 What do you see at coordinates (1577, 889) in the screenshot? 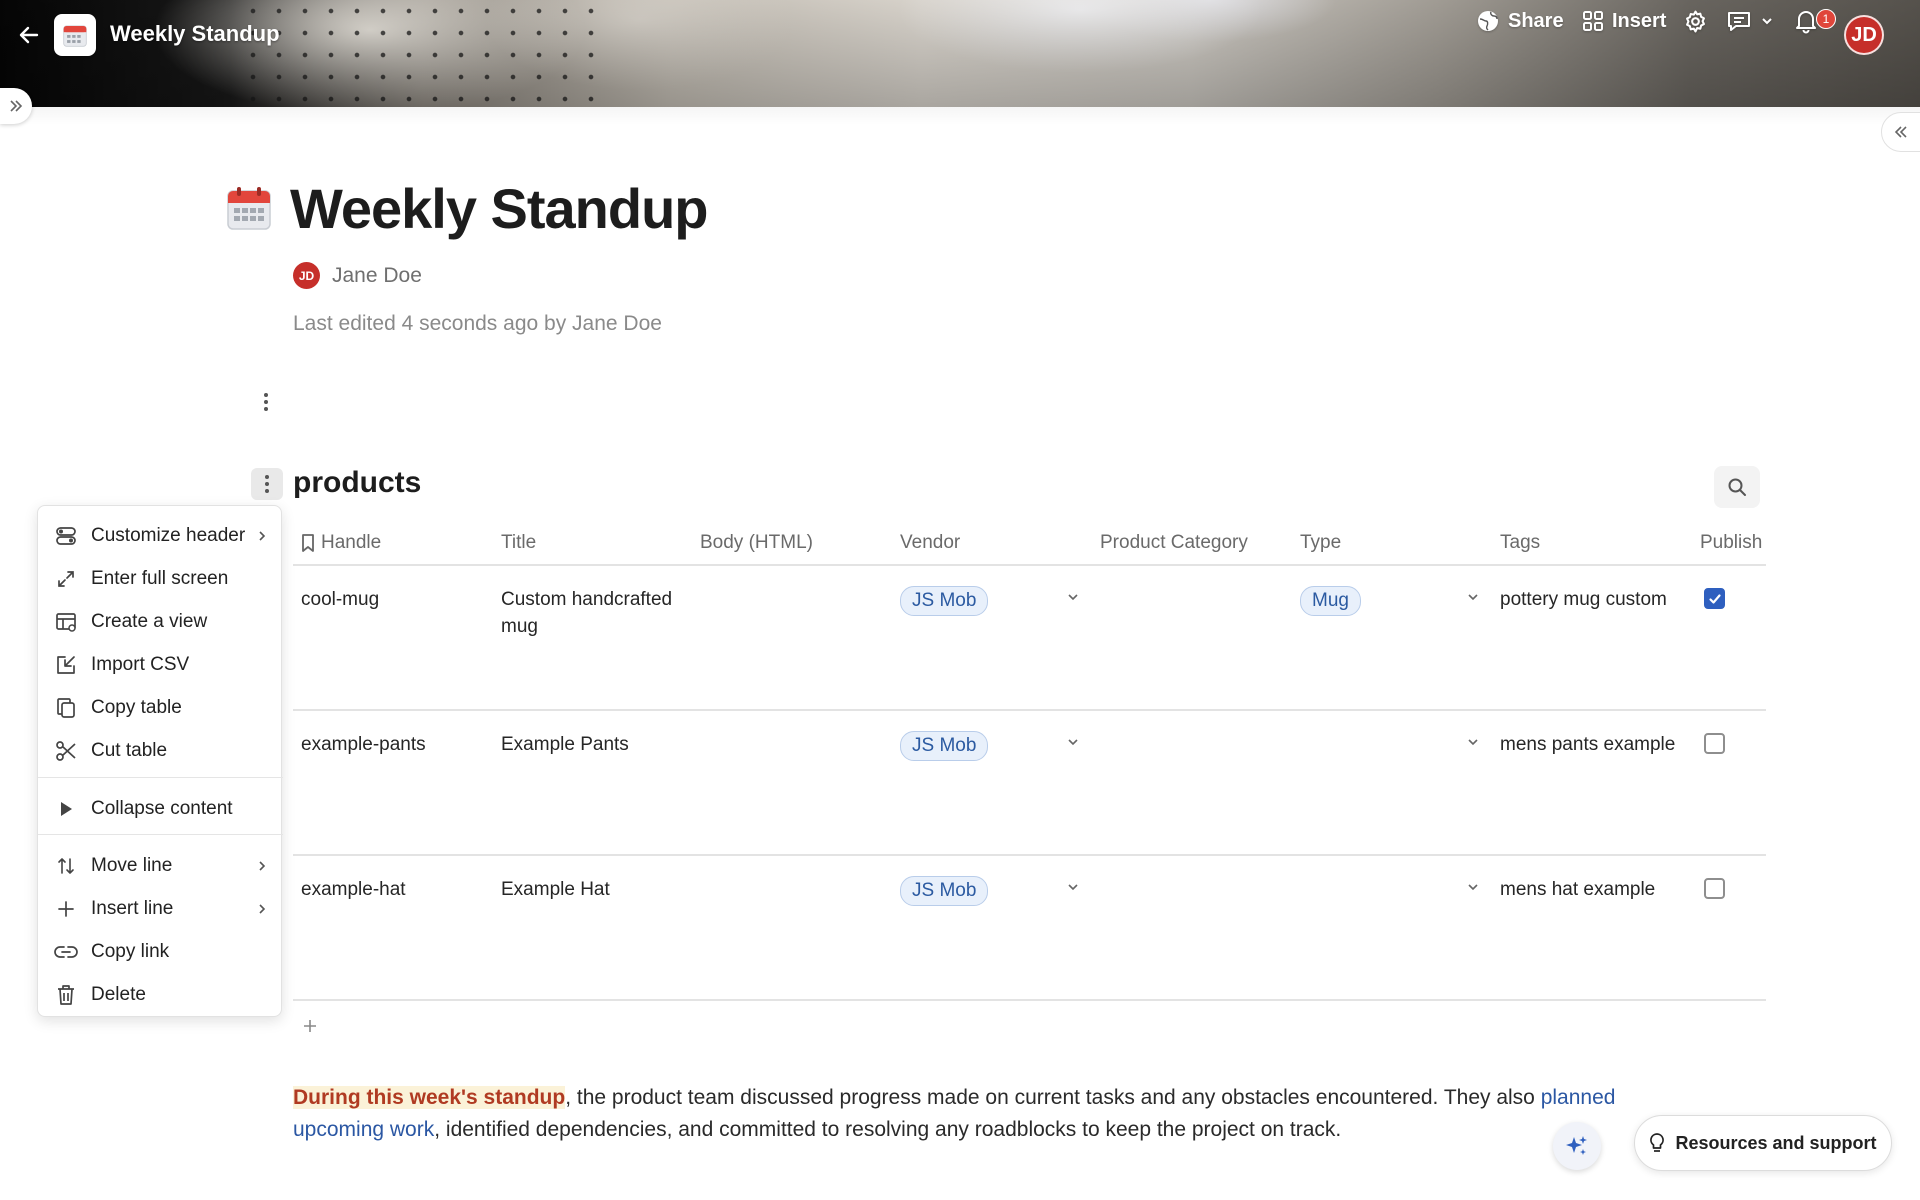
I see `cell-tags: mens hat example` at bounding box center [1577, 889].